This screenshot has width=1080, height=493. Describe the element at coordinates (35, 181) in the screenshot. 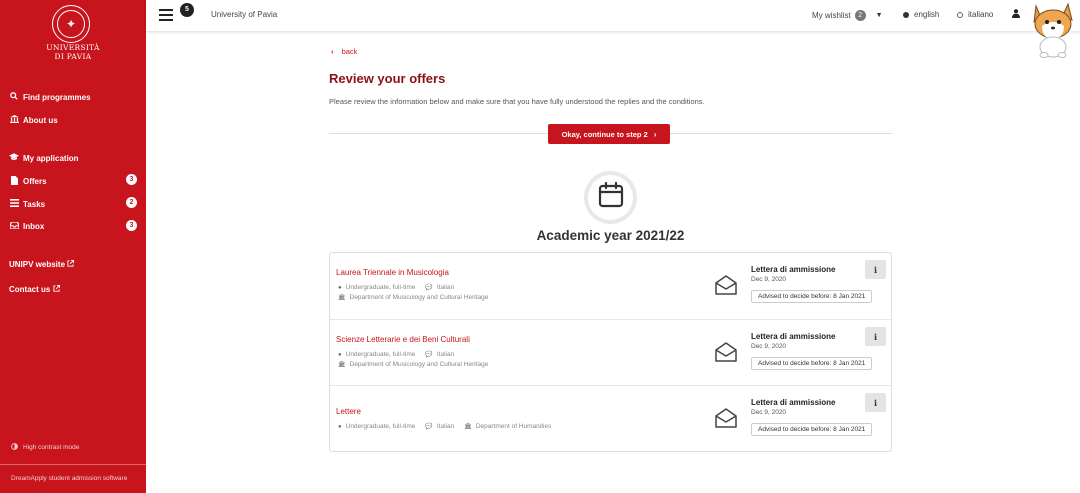

I see `sidebar-item-label: Offers` at that location.